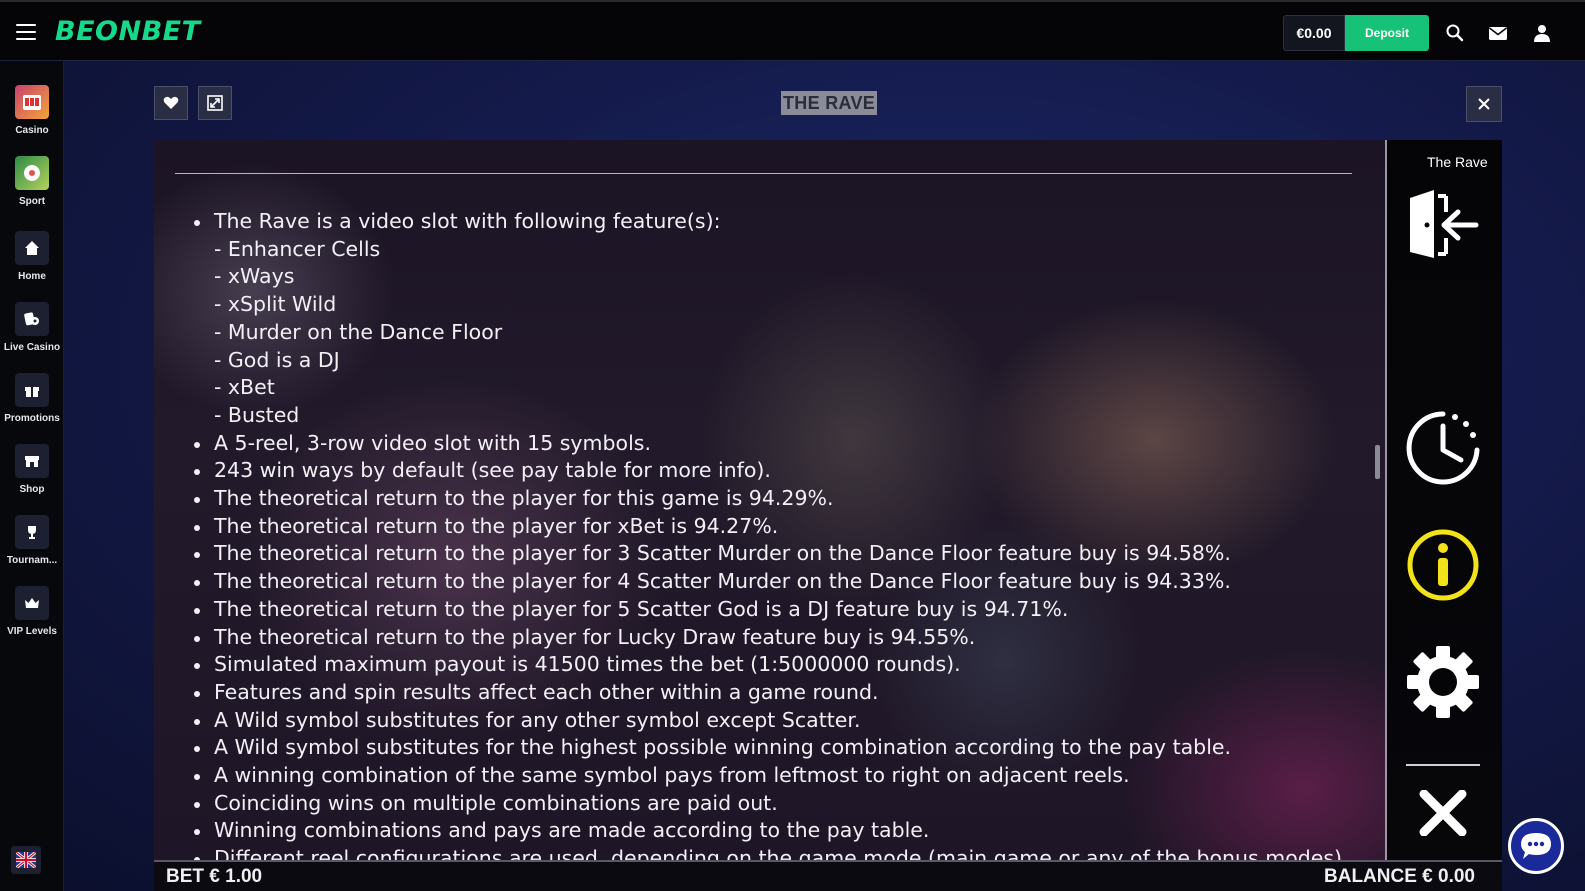 The image size is (1585, 891). I want to click on fullscreen-button, so click(215, 103).